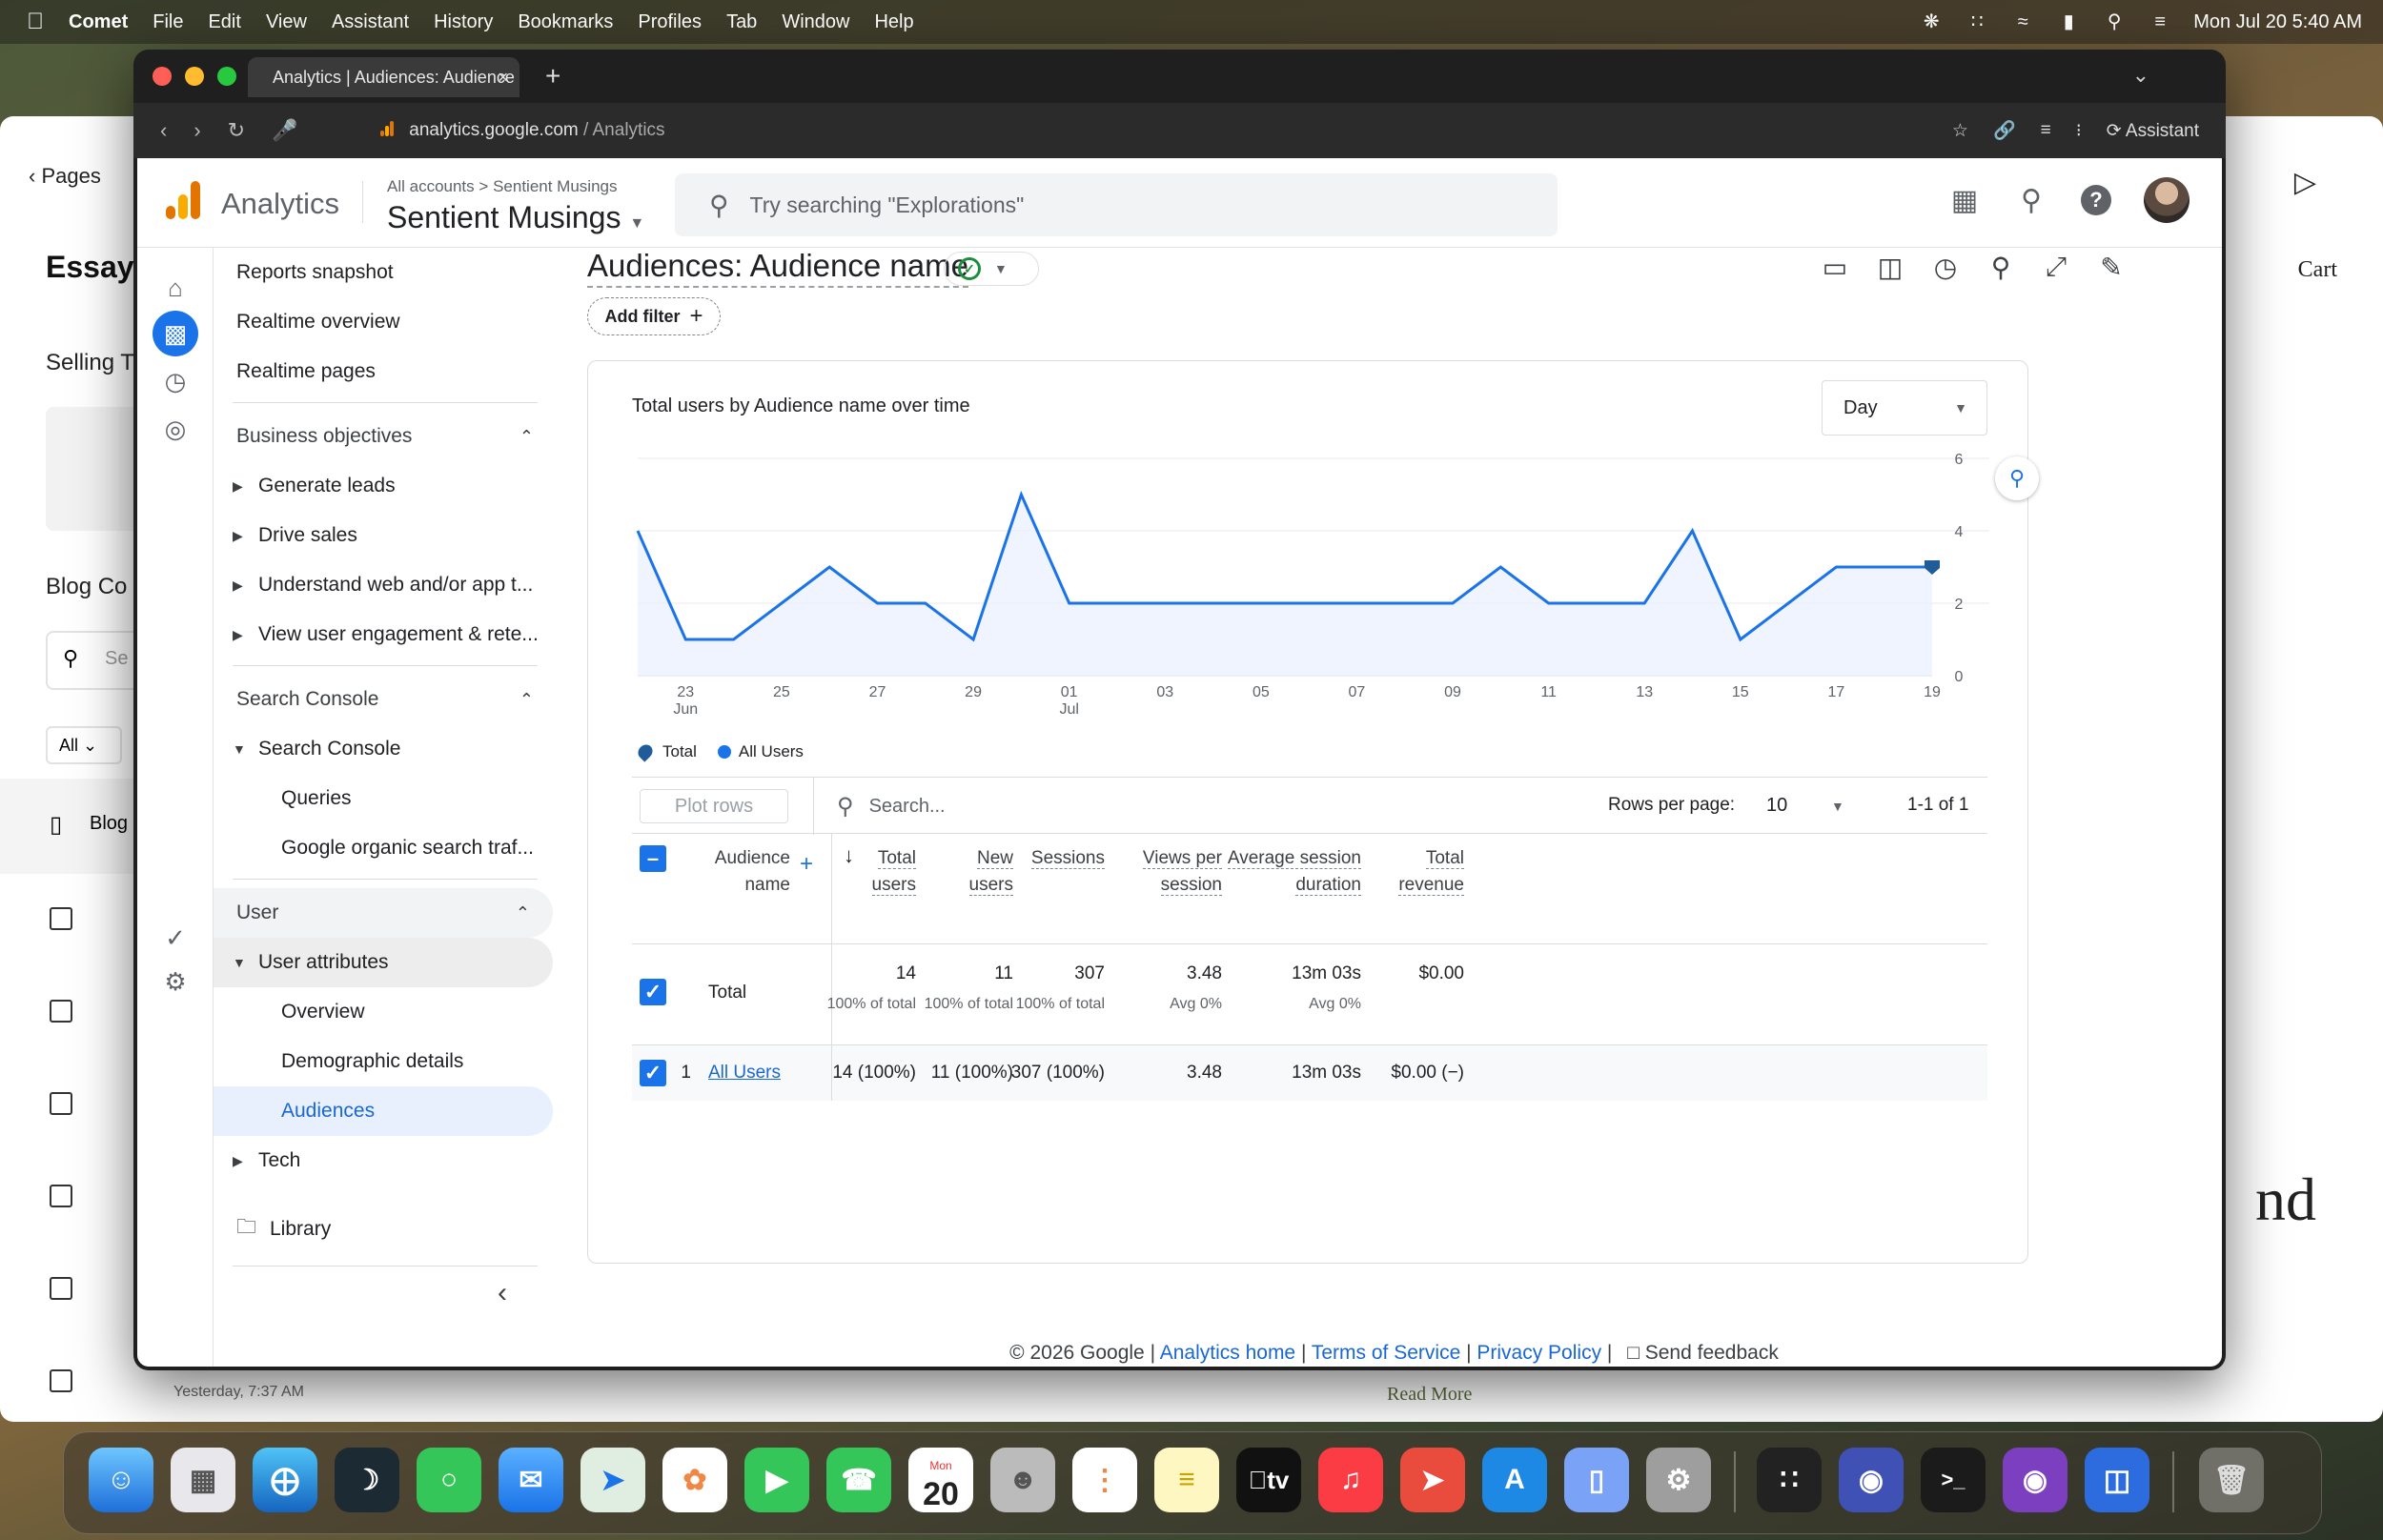 The height and width of the screenshot is (1540, 2383). Describe the element at coordinates (285, 1480) in the screenshot. I see `safari-icon: ⨁` at that location.